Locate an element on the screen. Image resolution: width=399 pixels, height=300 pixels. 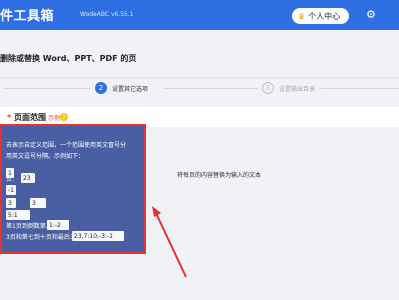
example-code: 23 is located at coordinates (28, 178).